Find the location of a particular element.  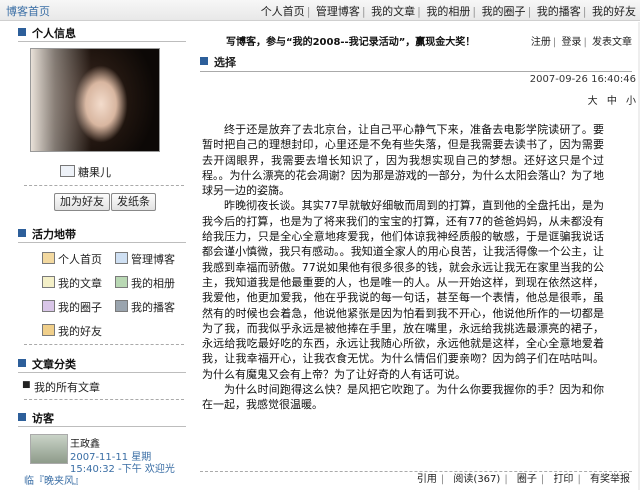

profile-heading: 个人信息 is located at coordinates (54, 33).